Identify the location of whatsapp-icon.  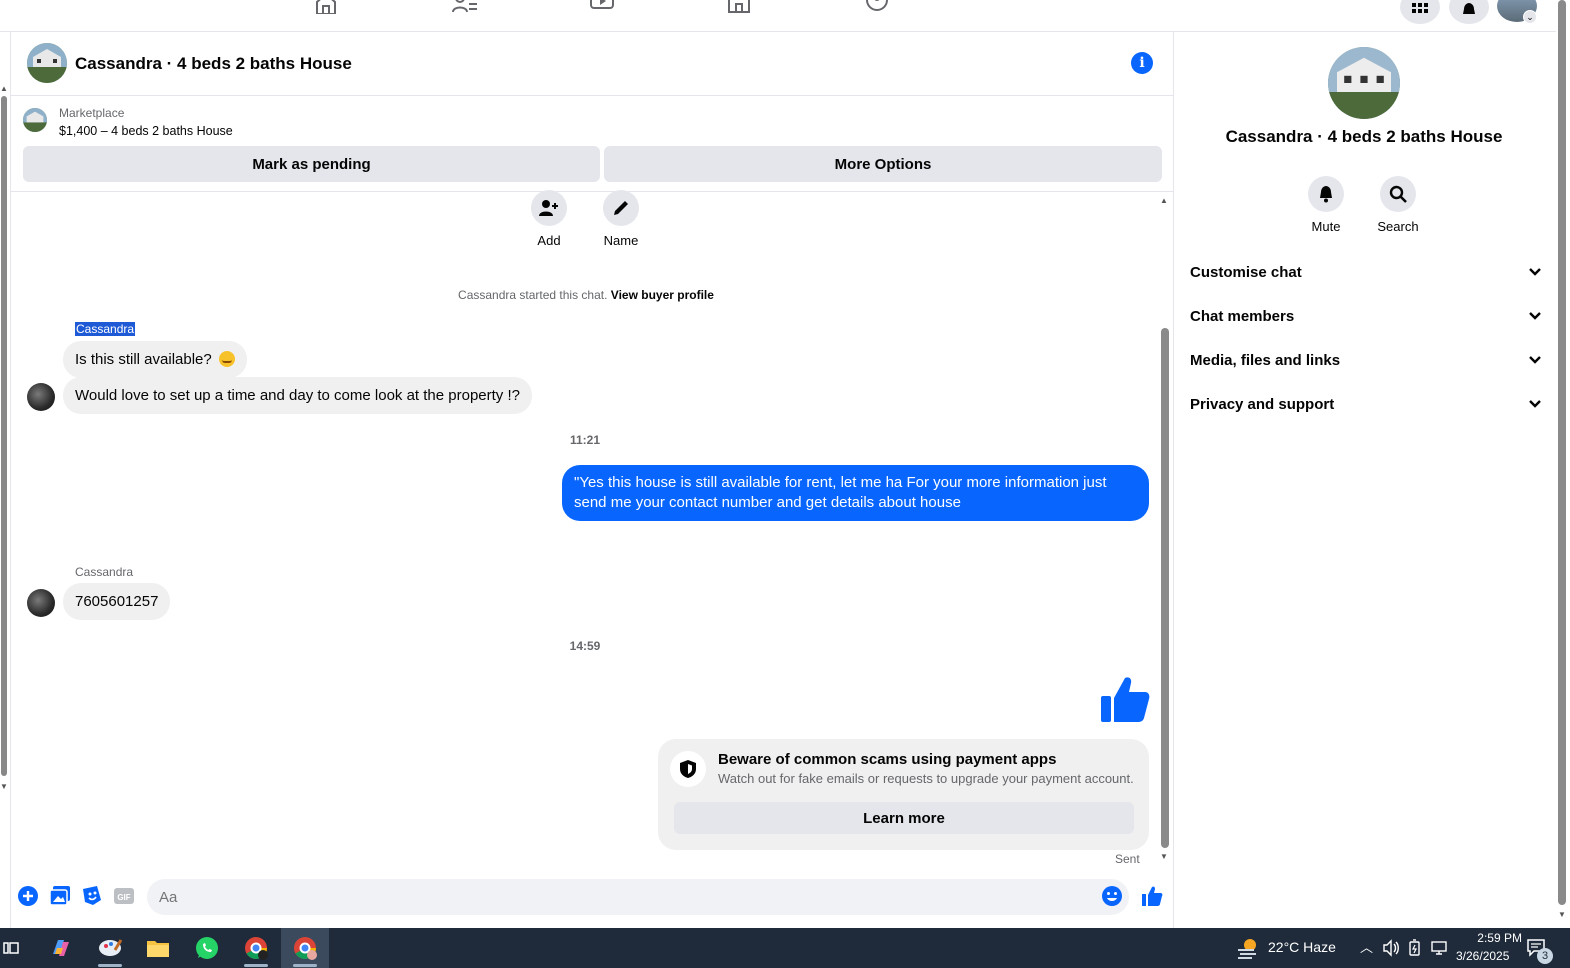
(207, 948).